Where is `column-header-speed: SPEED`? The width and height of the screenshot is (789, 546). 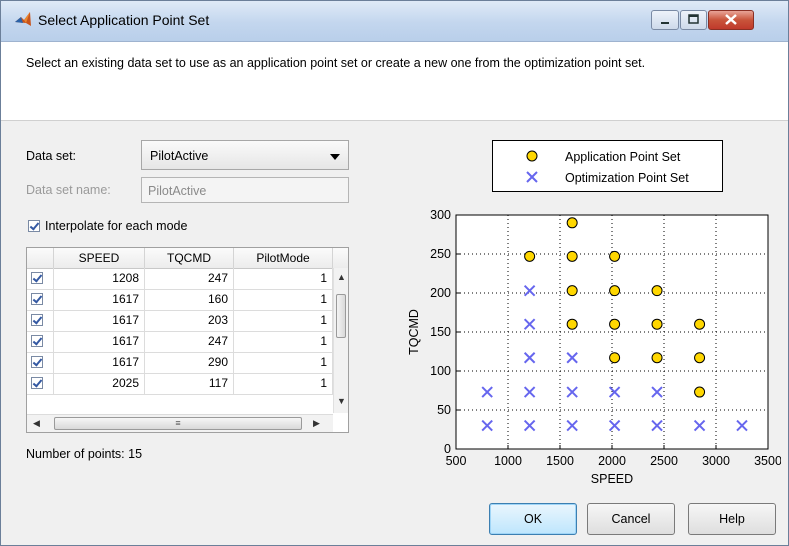 column-header-speed: SPEED is located at coordinates (99, 258).